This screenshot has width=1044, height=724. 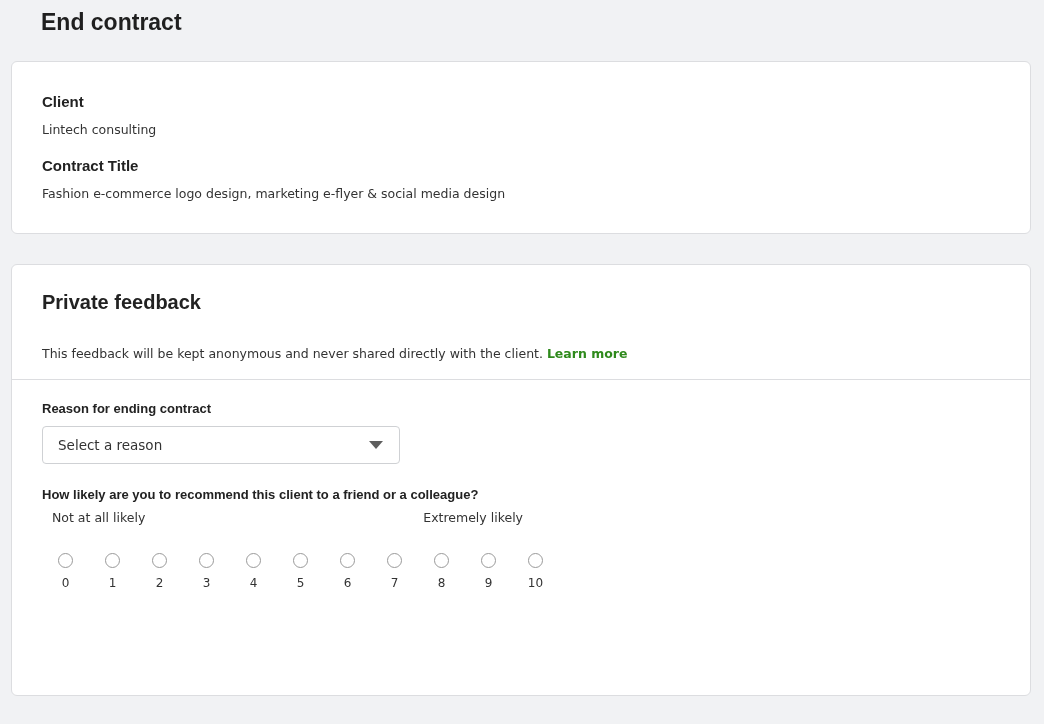 I want to click on caret-icon, so click(x=376, y=445).